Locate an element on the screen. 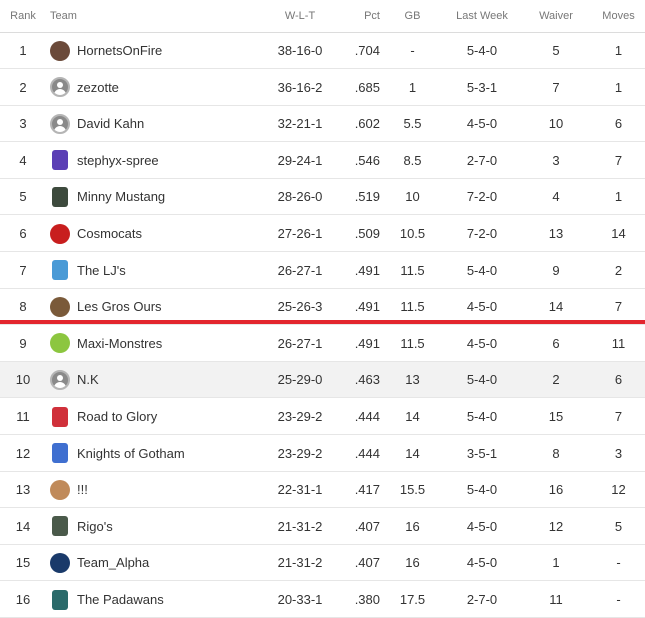 This screenshot has height=618, width=645. cosmocats-logo-icon is located at coordinates (60, 233).